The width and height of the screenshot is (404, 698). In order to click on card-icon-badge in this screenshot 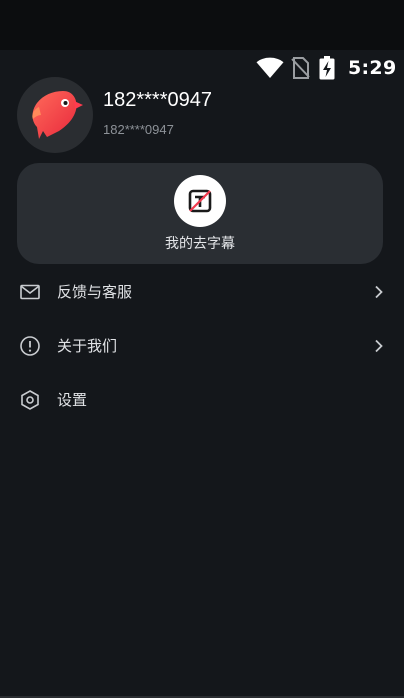, I will do `click(200, 201)`.